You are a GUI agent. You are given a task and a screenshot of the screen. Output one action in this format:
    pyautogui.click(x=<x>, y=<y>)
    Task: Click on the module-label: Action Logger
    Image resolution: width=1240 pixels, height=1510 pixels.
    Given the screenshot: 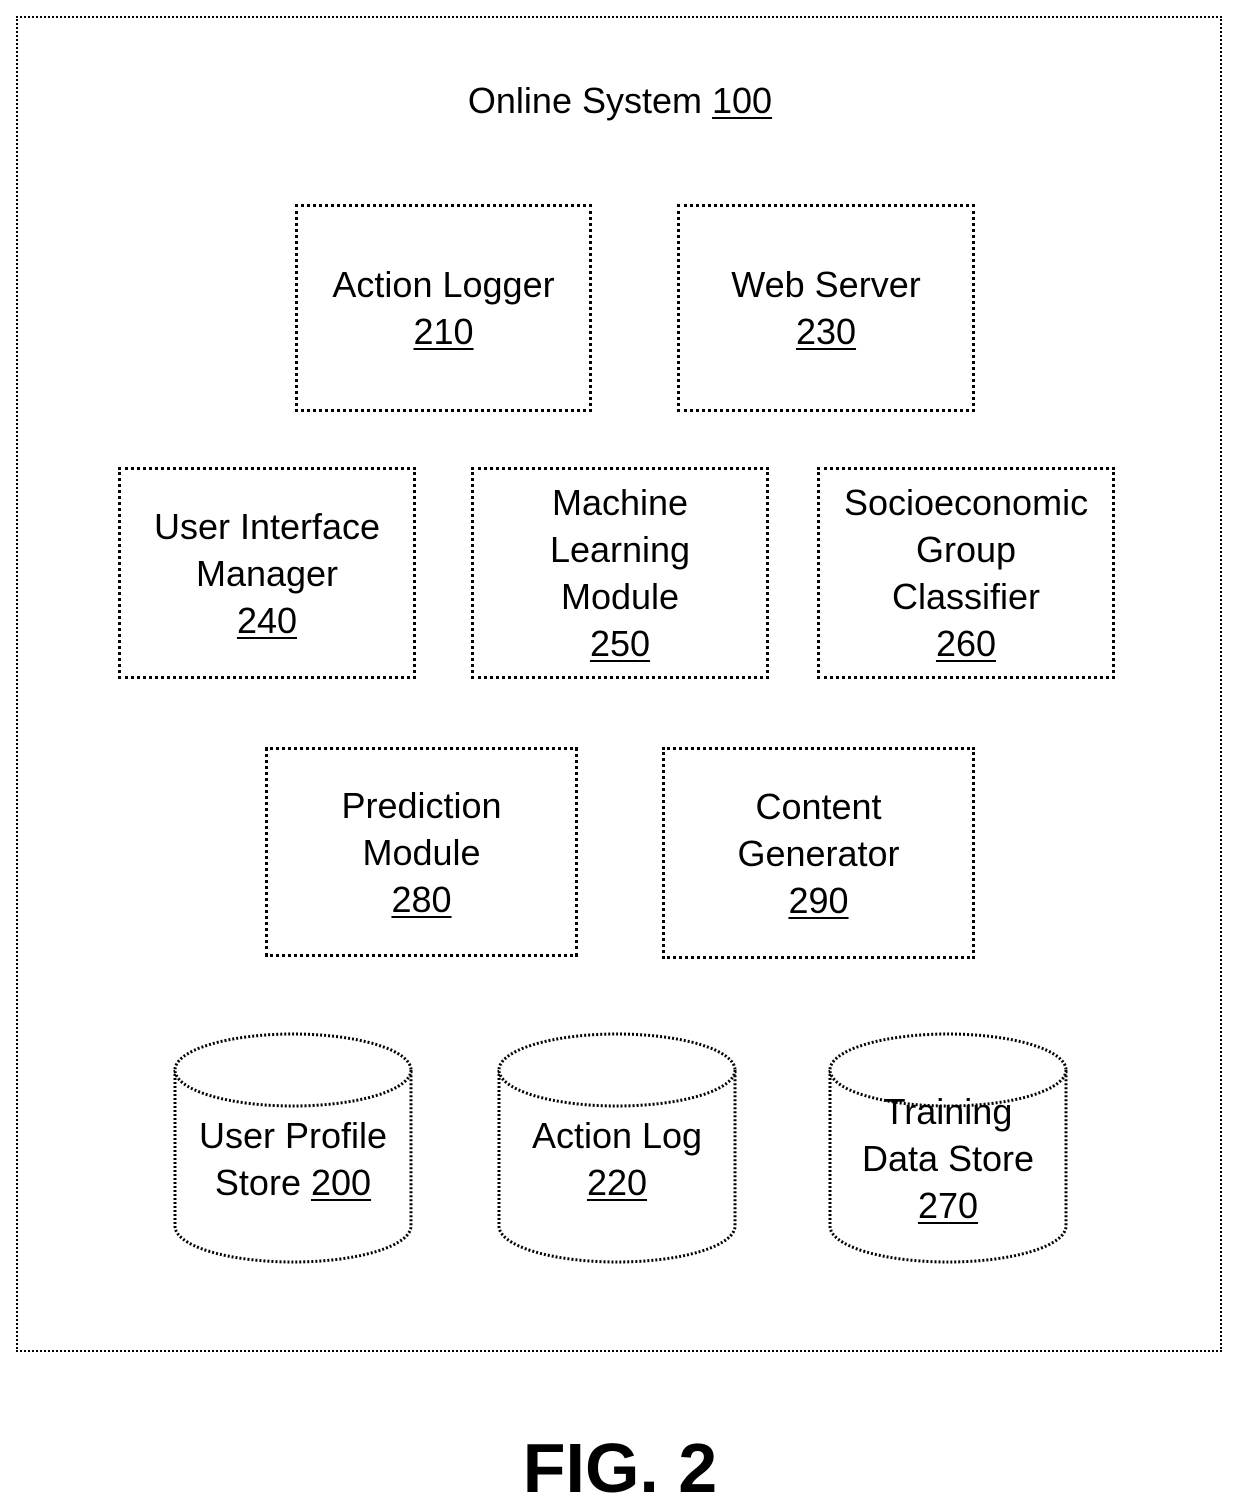 What is the action you would take?
    pyautogui.click(x=443, y=284)
    